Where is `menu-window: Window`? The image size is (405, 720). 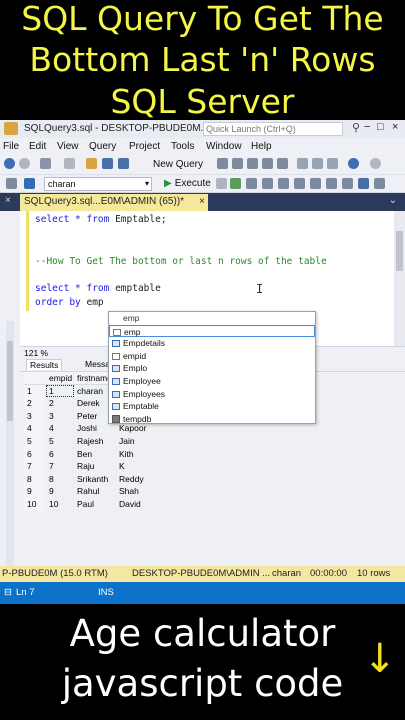
menu-window: Window is located at coordinates (224, 146).